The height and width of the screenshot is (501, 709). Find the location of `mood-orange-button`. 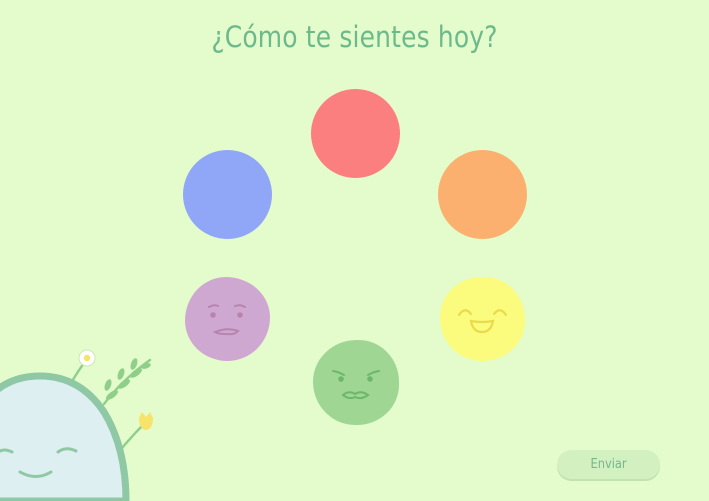

mood-orange-button is located at coordinates (482, 194).